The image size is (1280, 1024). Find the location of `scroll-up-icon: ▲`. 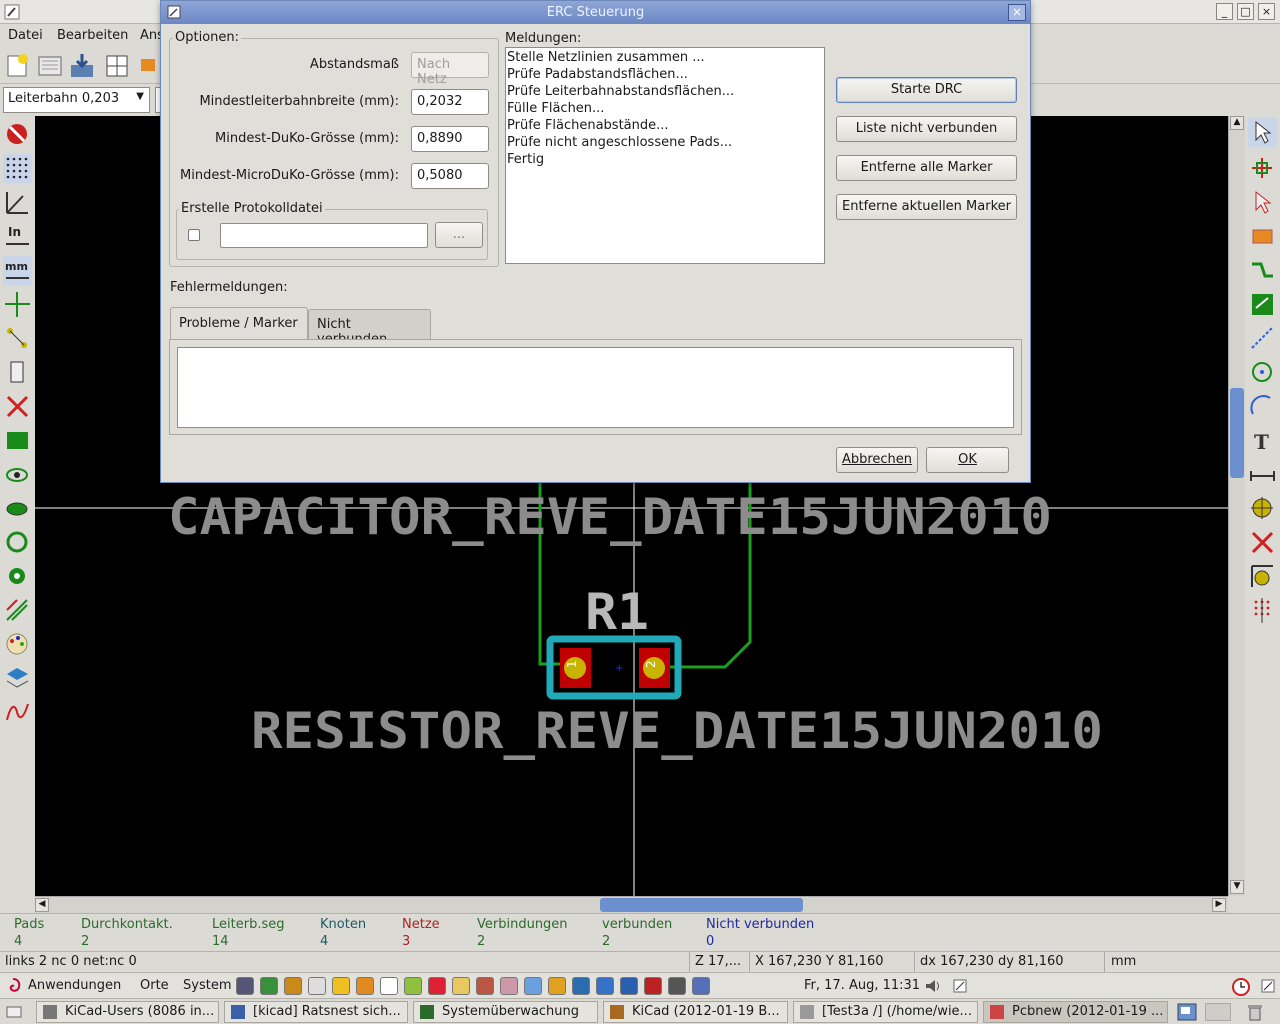

scroll-up-icon: ▲ is located at coordinates (1237, 123).